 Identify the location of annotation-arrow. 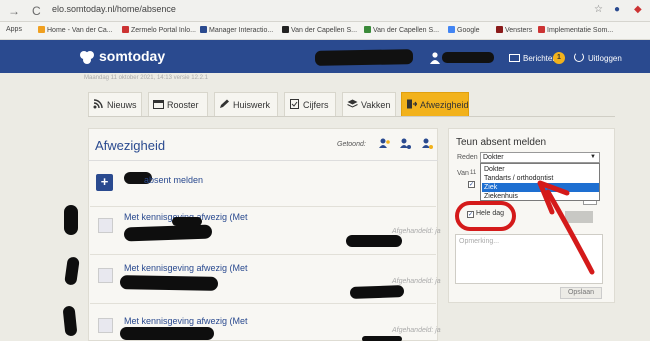
(566, 227).